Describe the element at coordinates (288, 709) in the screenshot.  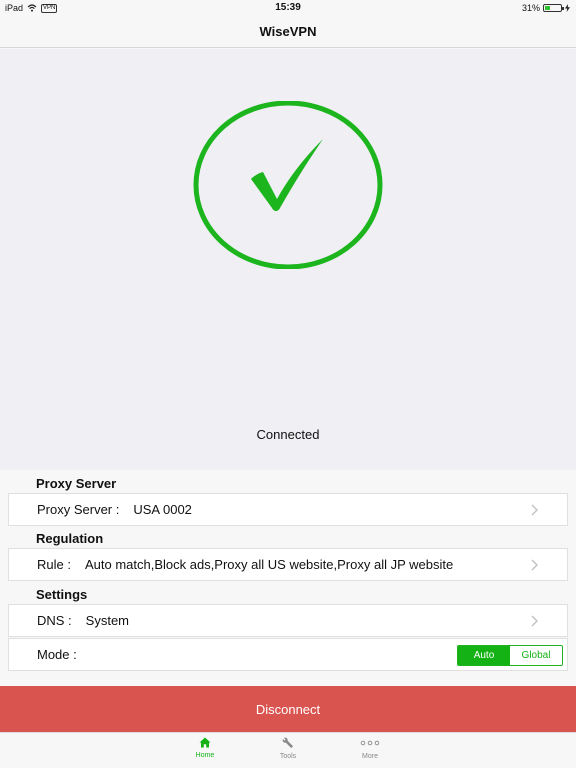
I see `disconnect-button: Disconnect` at that location.